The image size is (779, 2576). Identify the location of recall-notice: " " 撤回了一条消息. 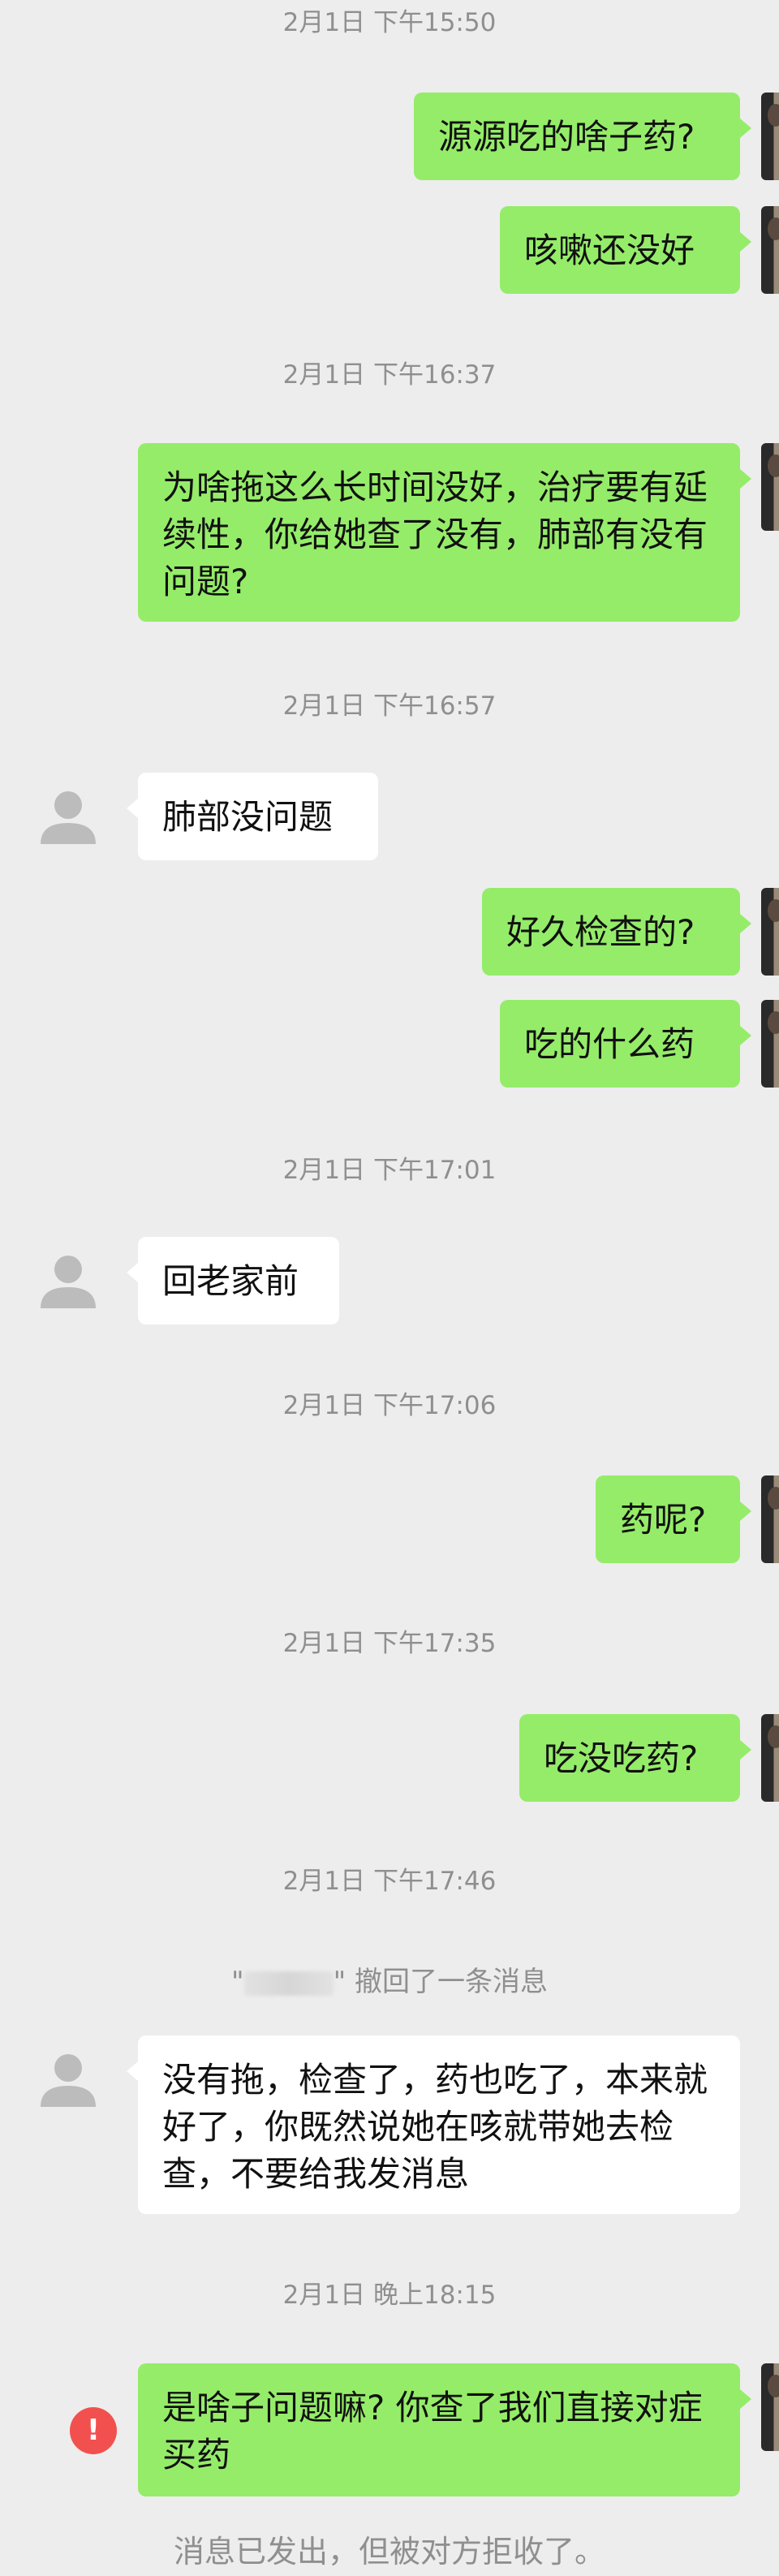
(389, 1982).